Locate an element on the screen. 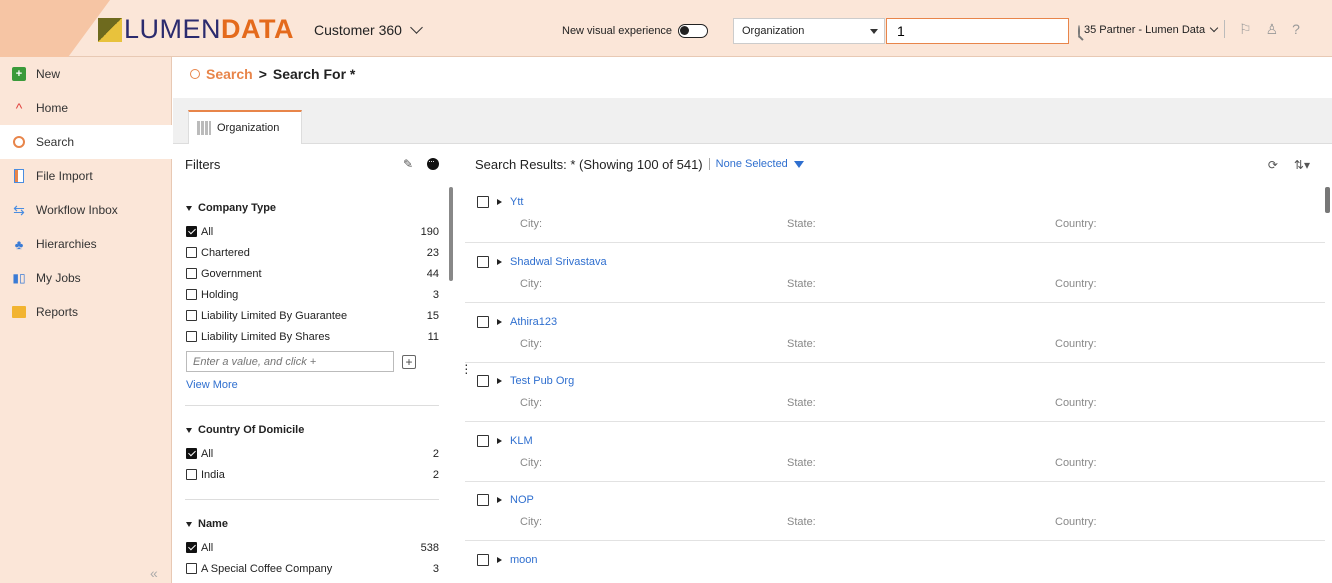 The image size is (1332, 583). sidebar-item-file-import: File Import is located at coordinates (85, 176).